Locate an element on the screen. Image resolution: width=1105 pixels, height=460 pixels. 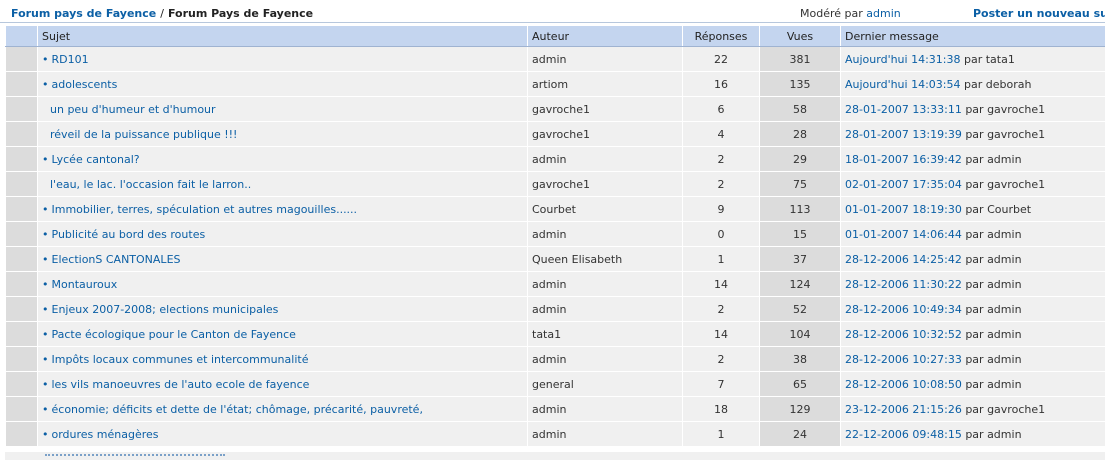
topic-link: adolescents is located at coordinates (85, 84).